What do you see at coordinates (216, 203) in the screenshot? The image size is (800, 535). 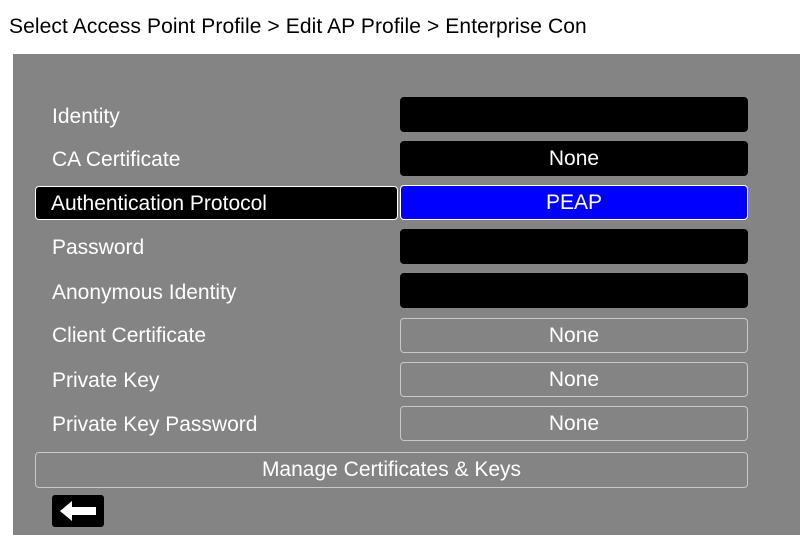 I see `authentication-protocol-label: Authentication Protocol` at bounding box center [216, 203].